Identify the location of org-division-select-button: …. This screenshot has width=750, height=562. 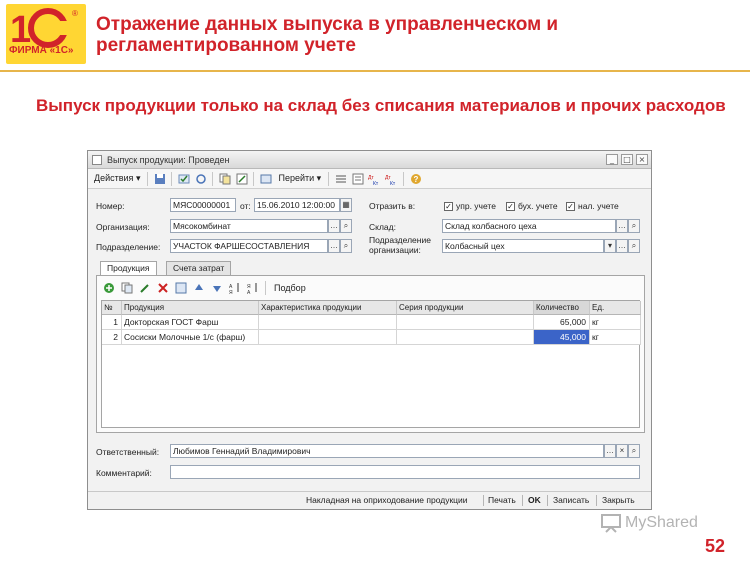
(622, 246).